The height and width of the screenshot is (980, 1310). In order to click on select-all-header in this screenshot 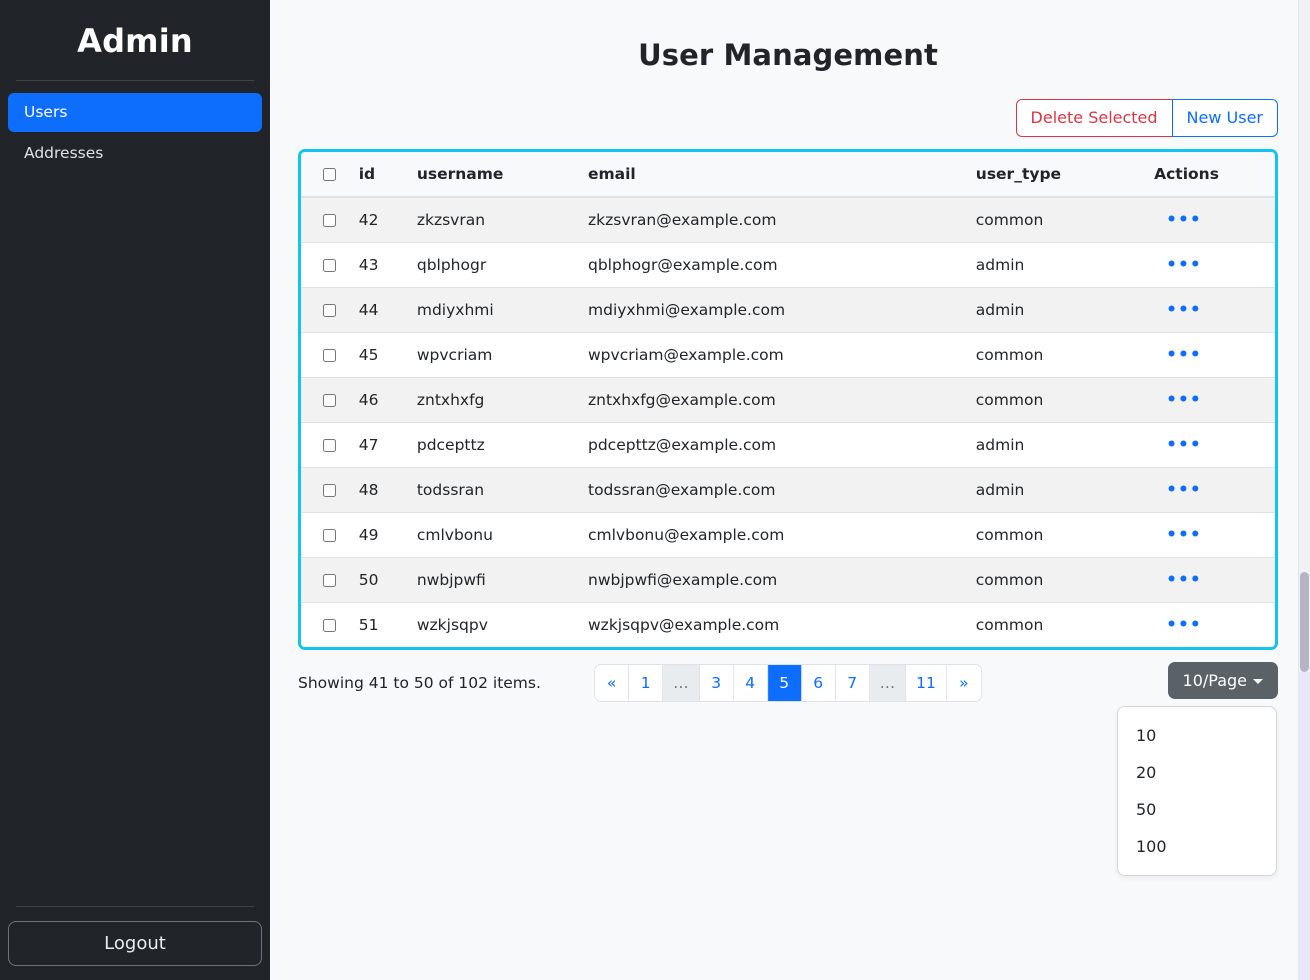, I will do `click(325, 175)`.